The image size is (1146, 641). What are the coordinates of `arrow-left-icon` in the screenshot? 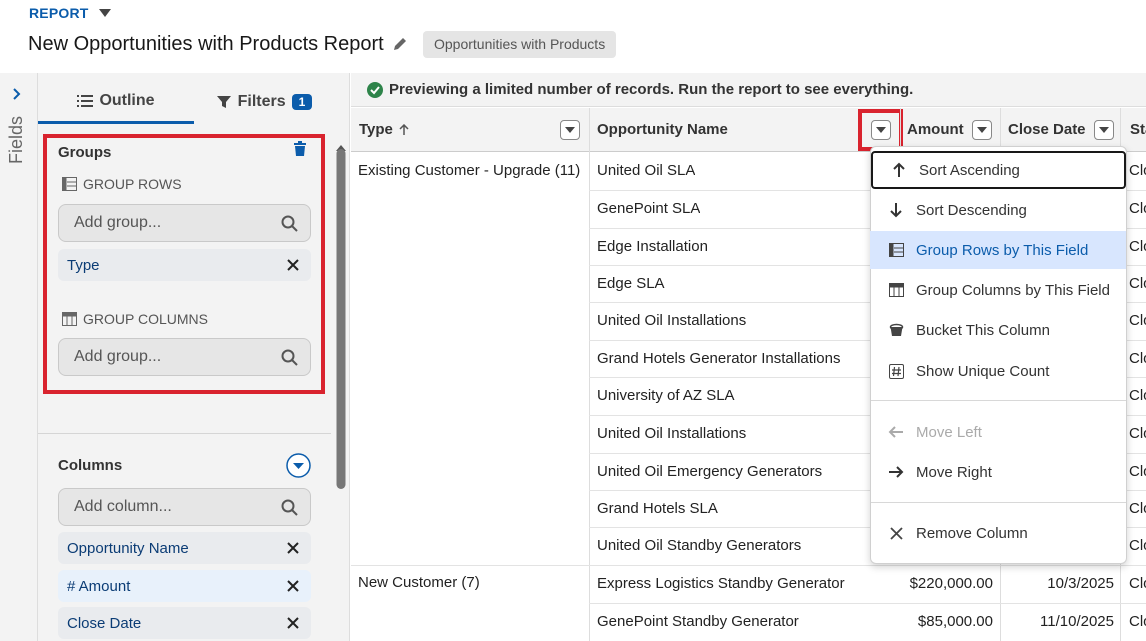 It's located at (896, 432).